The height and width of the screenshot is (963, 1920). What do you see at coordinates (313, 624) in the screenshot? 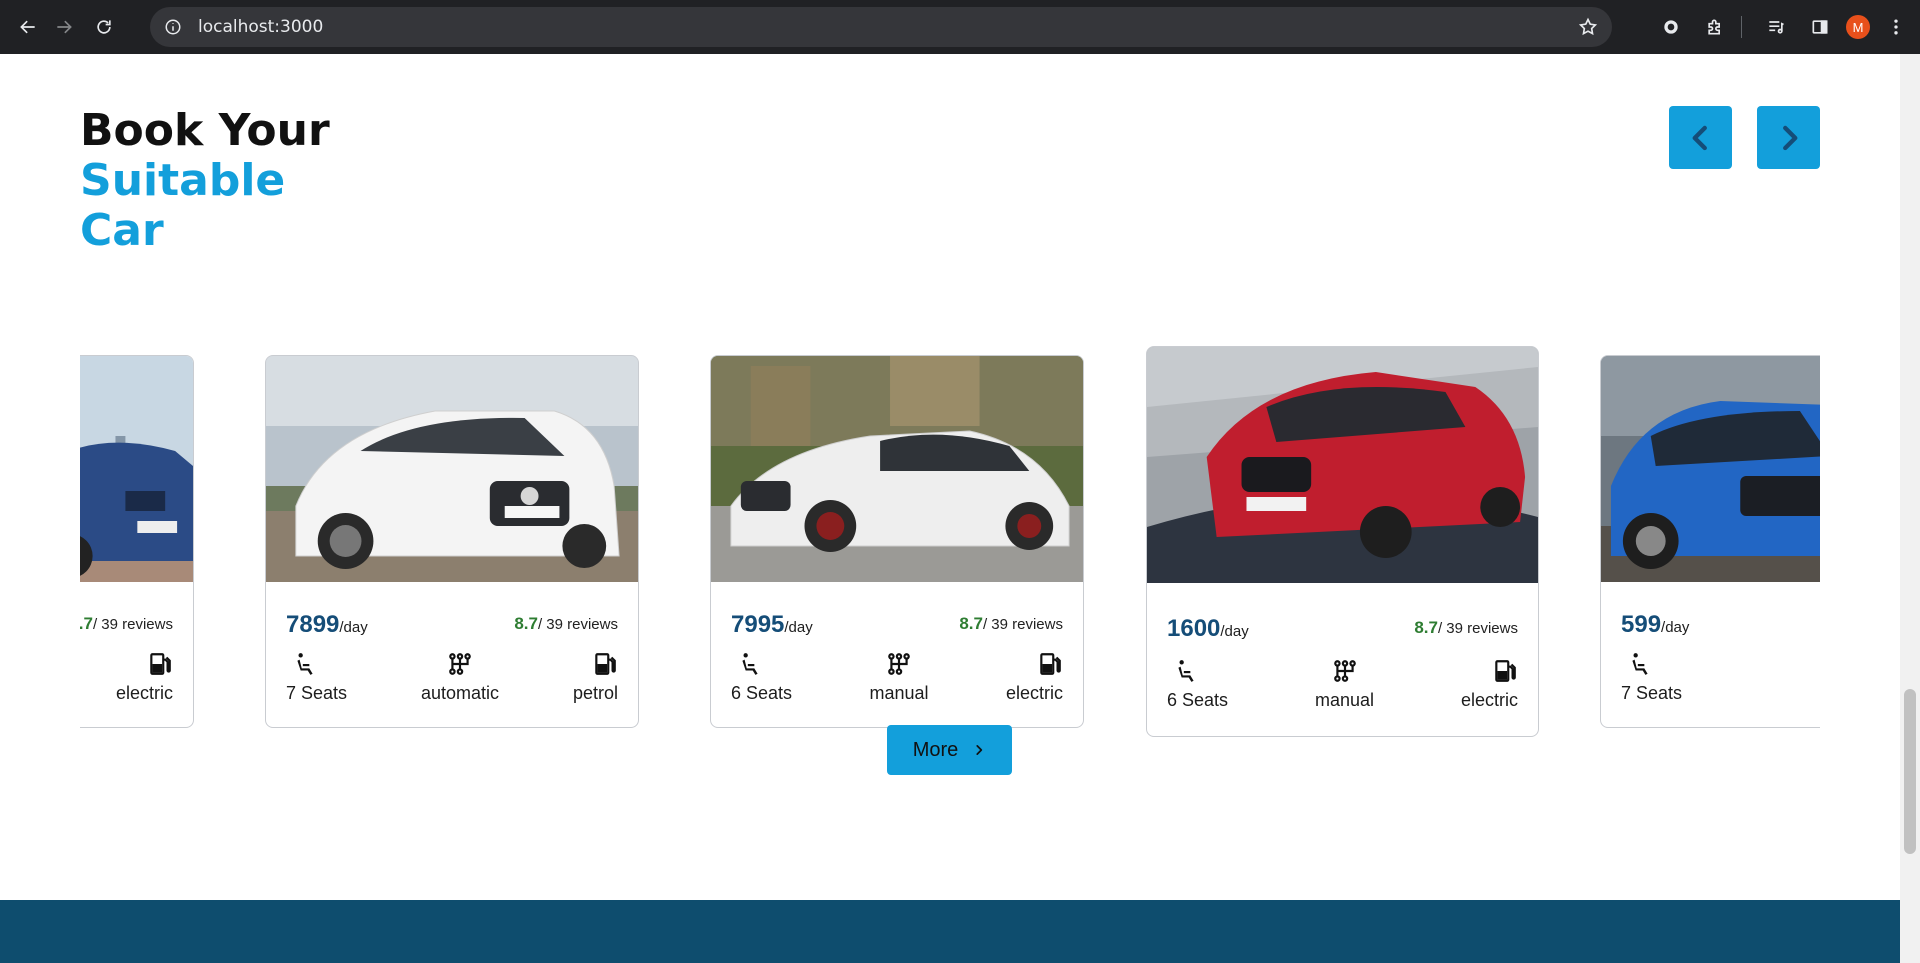
I see `price-value: 7899` at bounding box center [313, 624].